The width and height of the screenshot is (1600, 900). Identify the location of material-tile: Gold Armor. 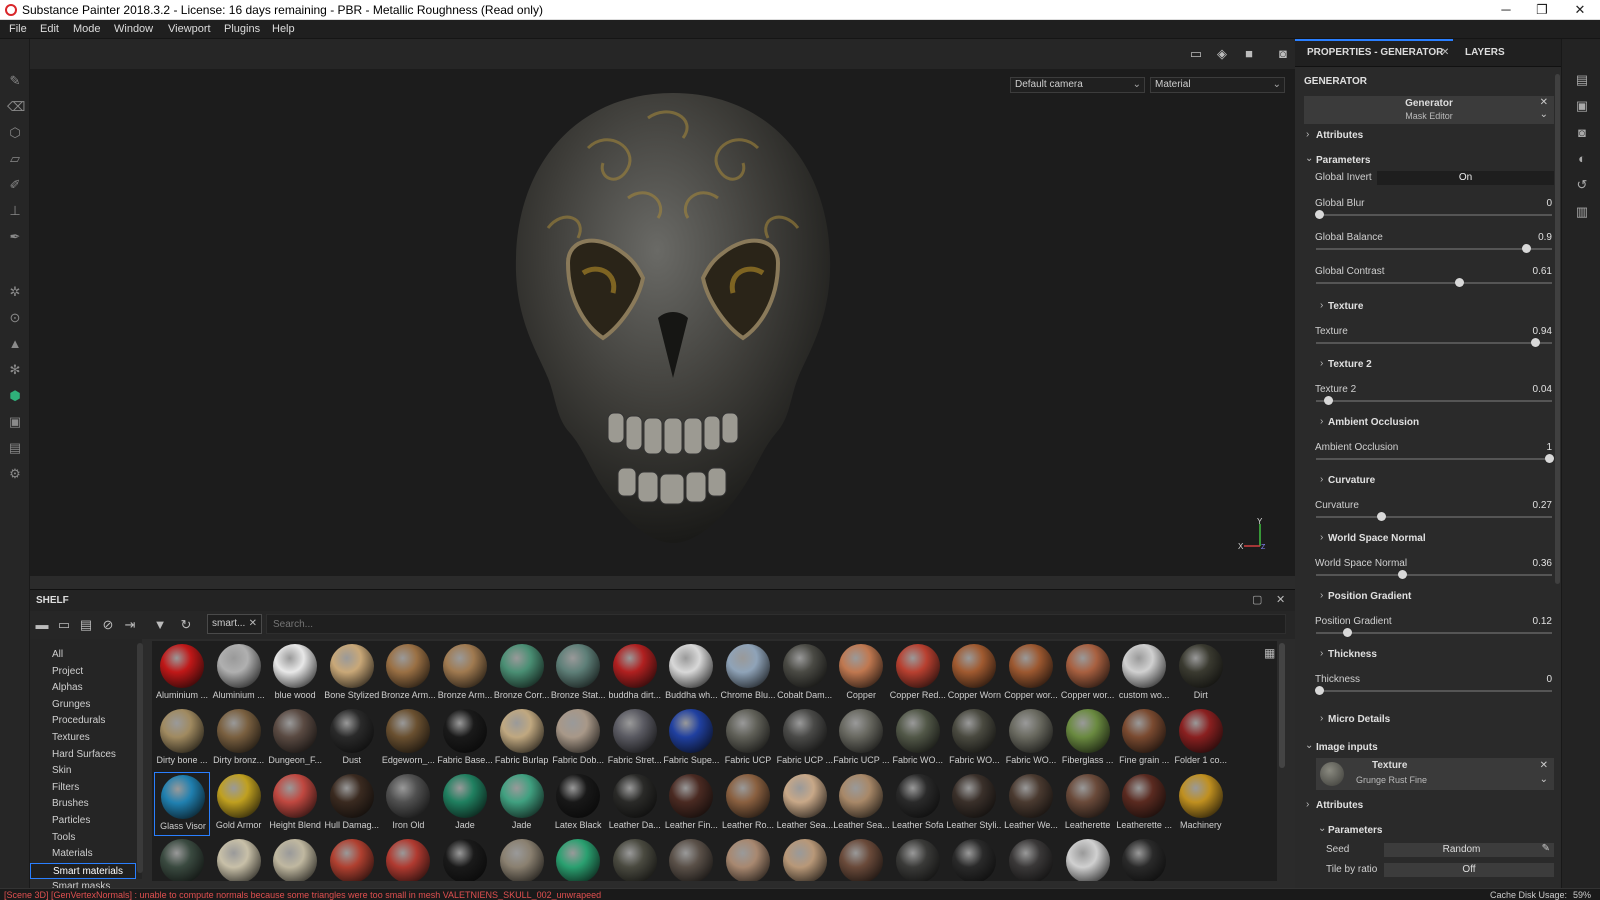
(239, 804).